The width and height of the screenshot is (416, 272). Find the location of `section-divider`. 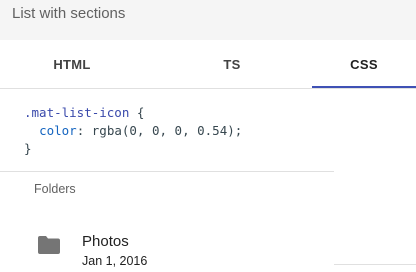

section-divider is located at coordinates (167, 171).